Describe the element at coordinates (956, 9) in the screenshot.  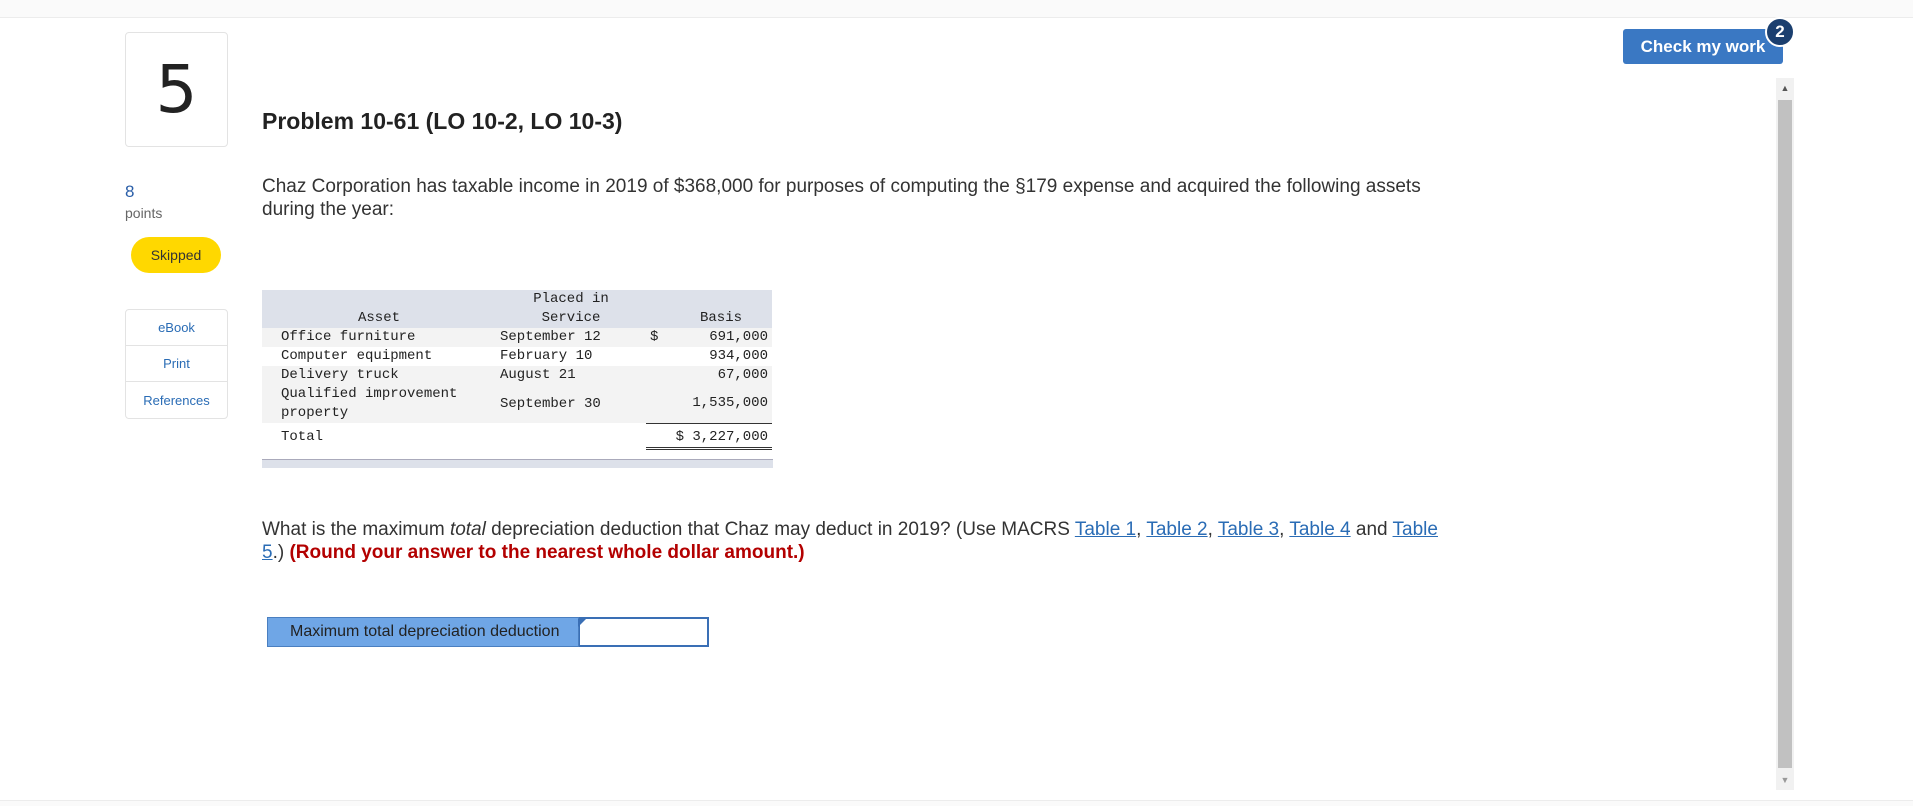
I see `top-bar` at that location.